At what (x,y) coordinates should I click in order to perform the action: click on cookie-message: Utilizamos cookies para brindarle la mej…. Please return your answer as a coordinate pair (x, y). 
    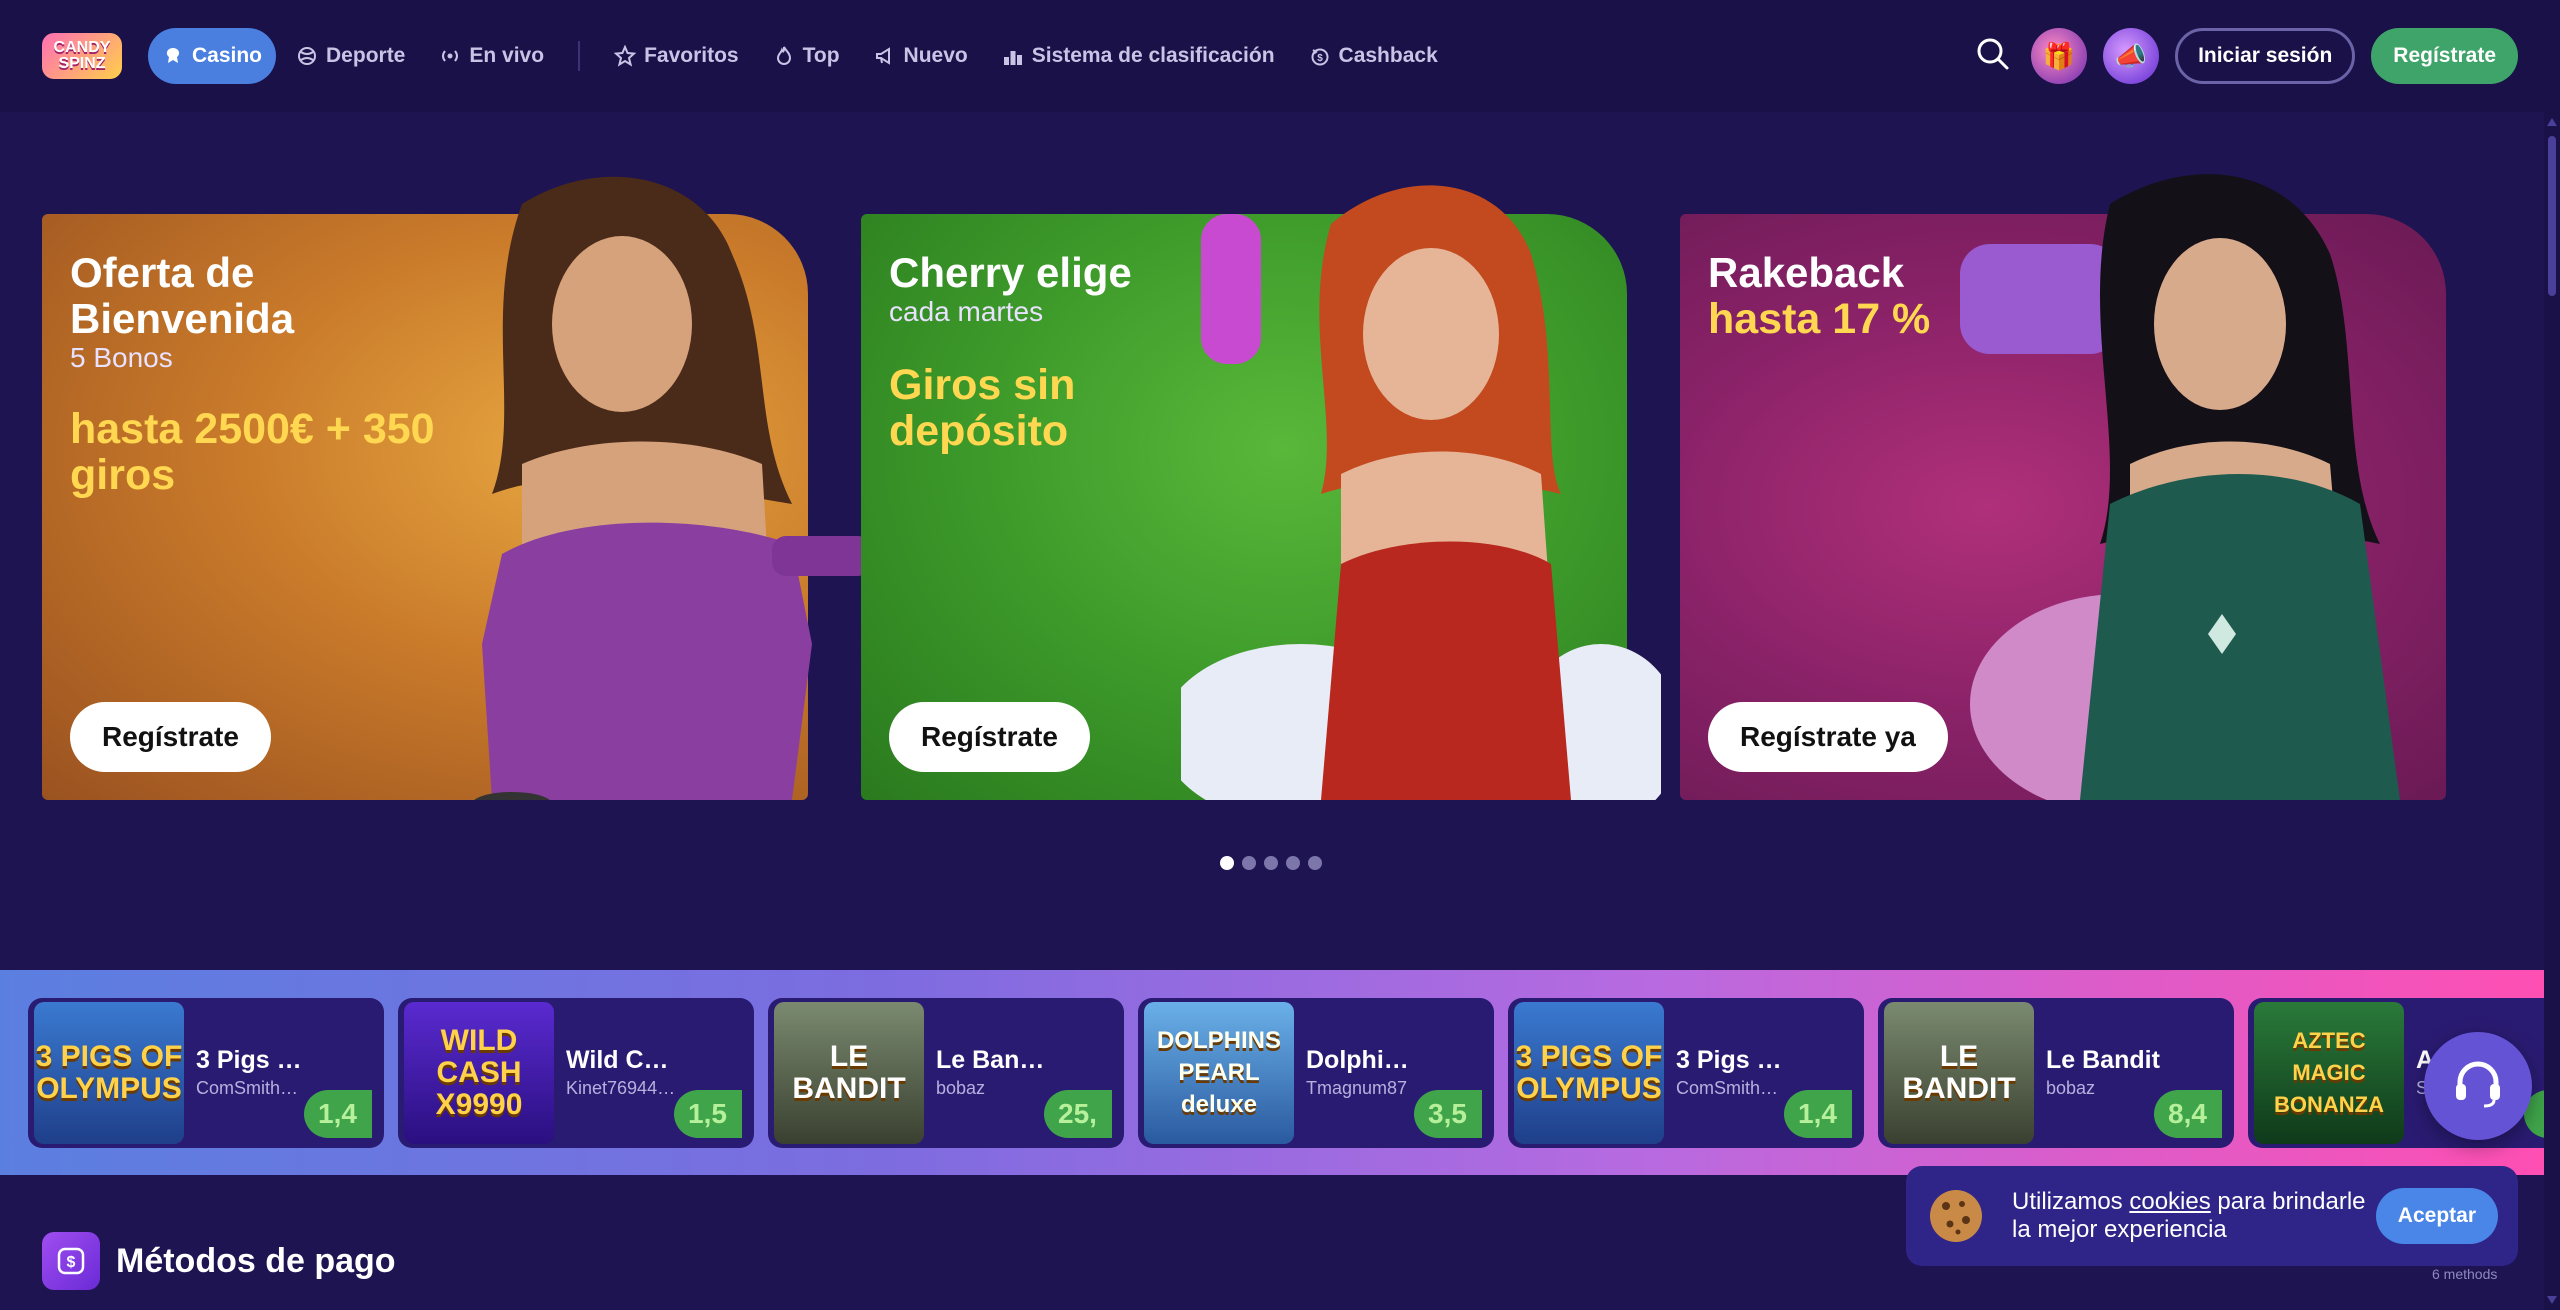
    Looking at the image, I should click on (2190, 1216).